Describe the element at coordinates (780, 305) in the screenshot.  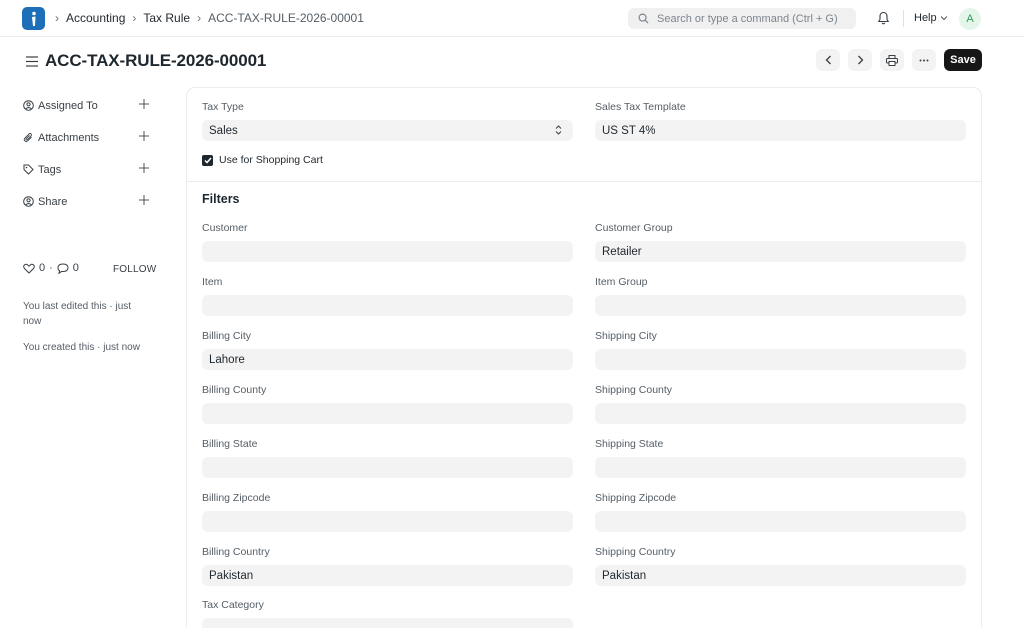
I see `item-group-field` at that location.